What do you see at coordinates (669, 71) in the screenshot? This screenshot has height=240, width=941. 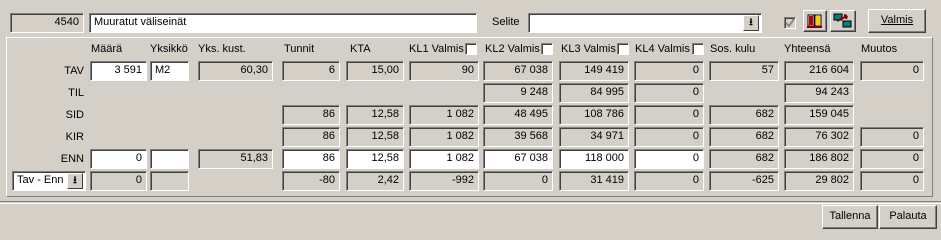 I see `tav-kl4: 0` at bounding box center [669, 71].